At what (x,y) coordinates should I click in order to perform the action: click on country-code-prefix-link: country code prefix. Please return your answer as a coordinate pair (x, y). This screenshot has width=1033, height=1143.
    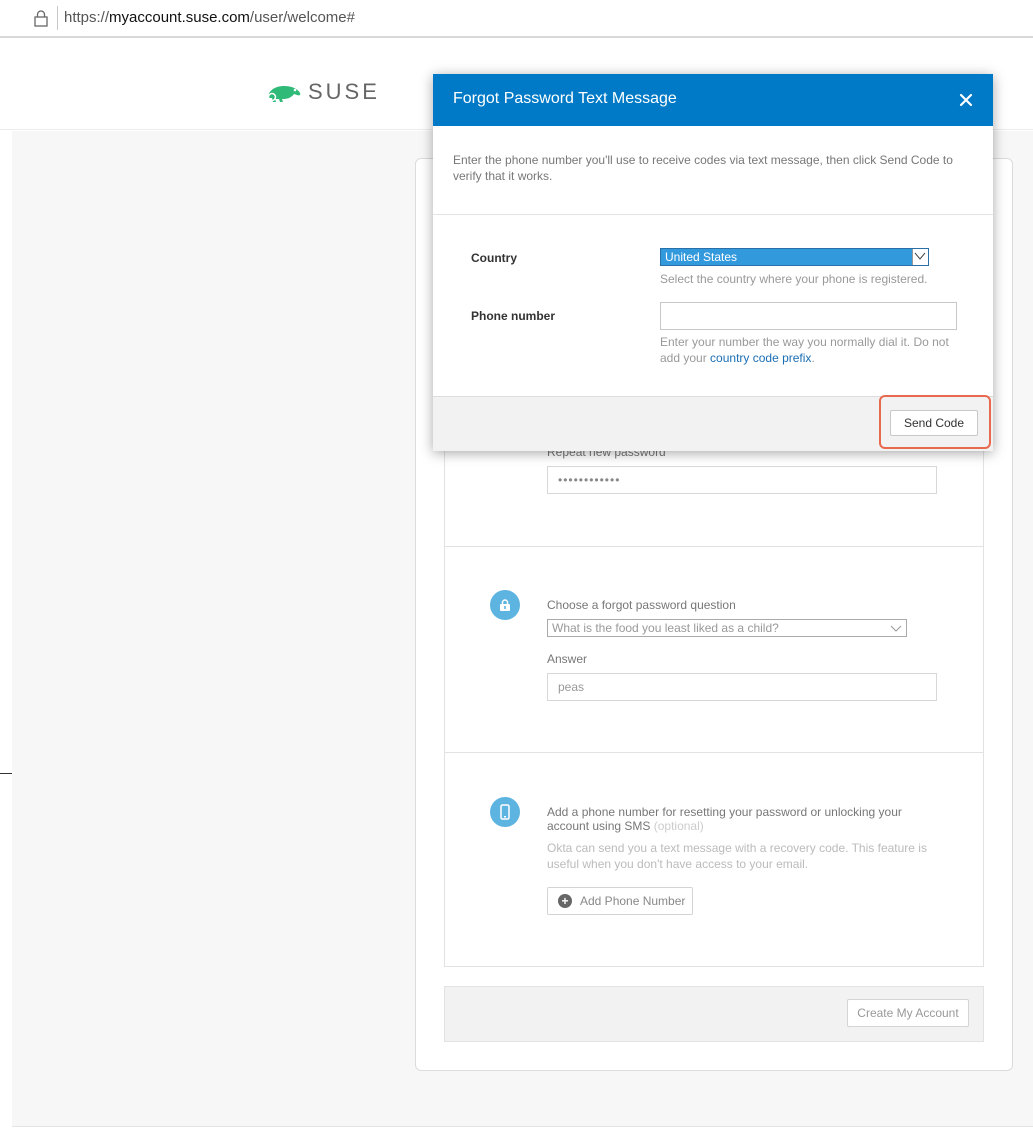
    Looking at the image, I should click on (760, 358).